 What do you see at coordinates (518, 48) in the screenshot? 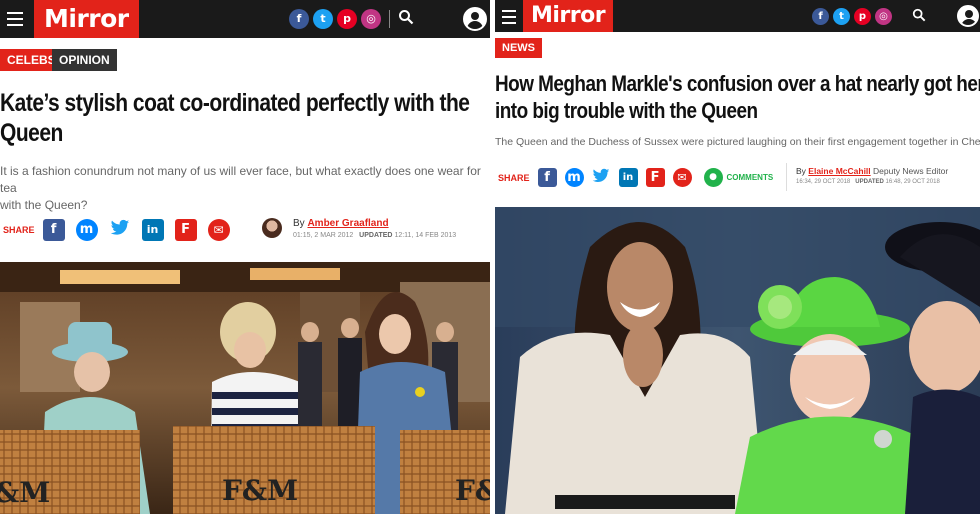
I see `tag-news: NEWS` at bounding box center [518, 48].